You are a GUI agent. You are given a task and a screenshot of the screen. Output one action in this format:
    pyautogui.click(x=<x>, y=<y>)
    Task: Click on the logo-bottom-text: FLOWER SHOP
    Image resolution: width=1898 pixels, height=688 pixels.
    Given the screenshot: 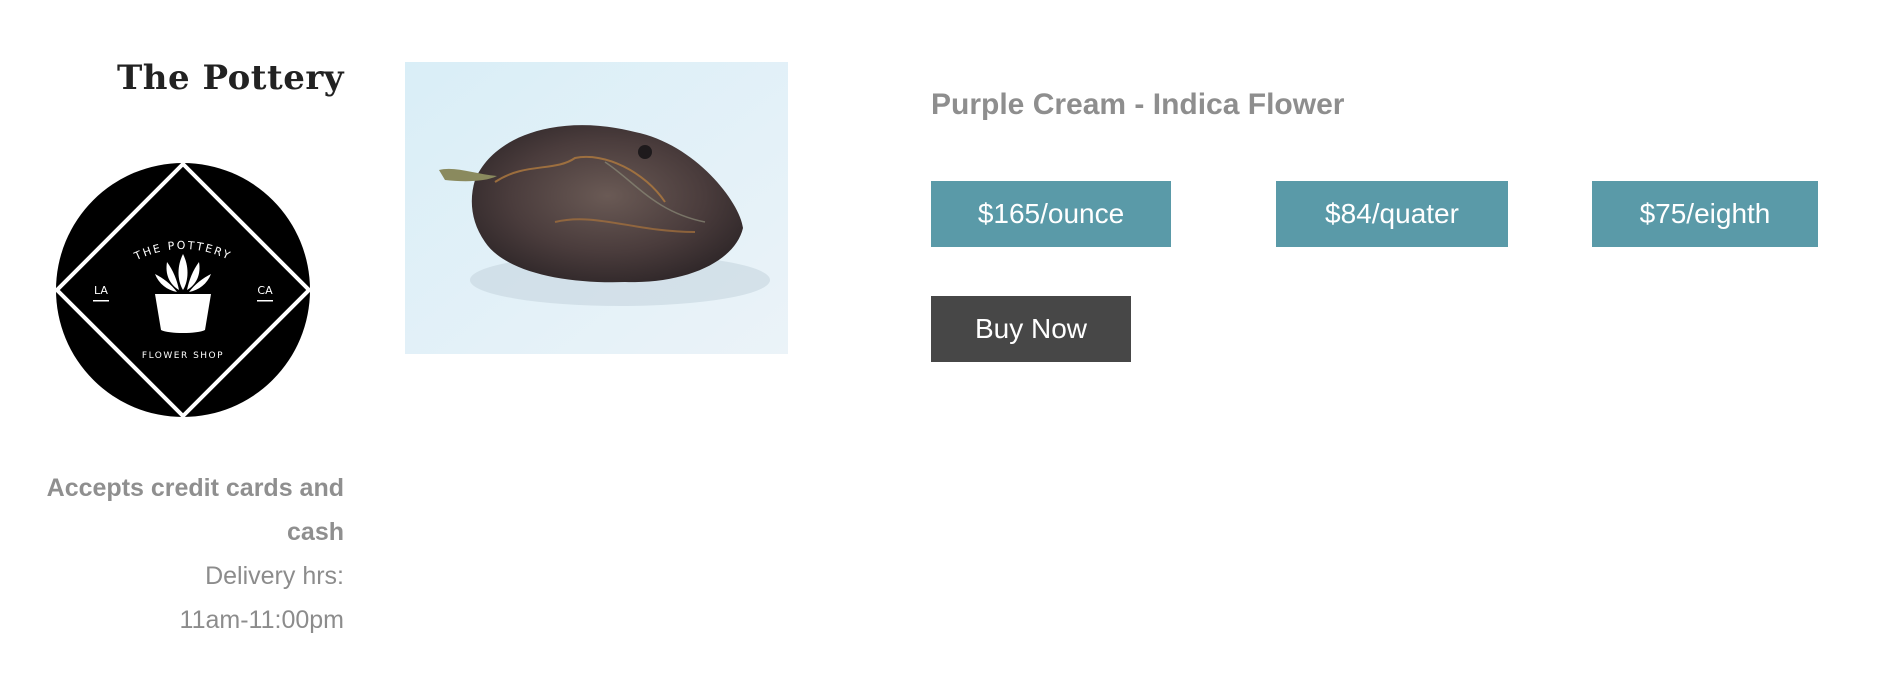 What is the action you would take?
    pyautogui.click(x=183, y=356)
    